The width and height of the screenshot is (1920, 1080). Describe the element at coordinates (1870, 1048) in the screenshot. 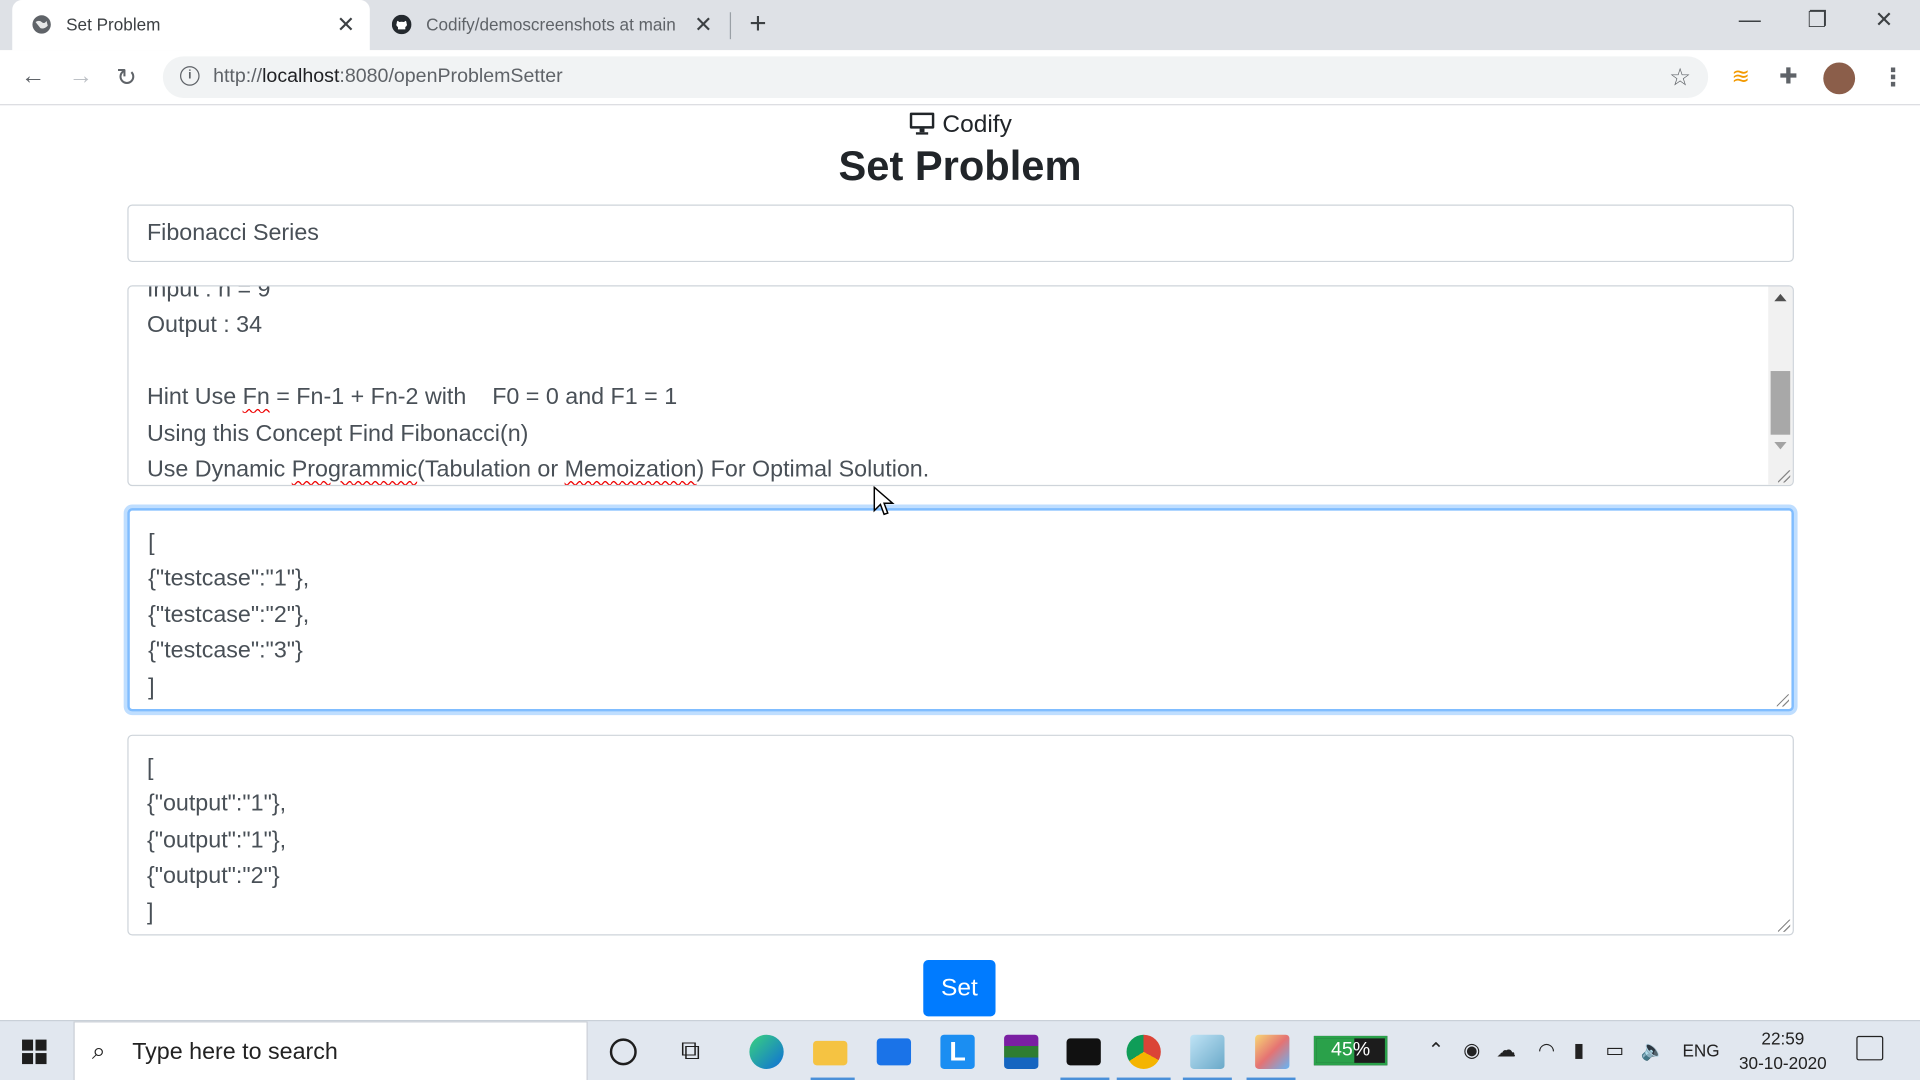

I see `notification-icon` at that location.